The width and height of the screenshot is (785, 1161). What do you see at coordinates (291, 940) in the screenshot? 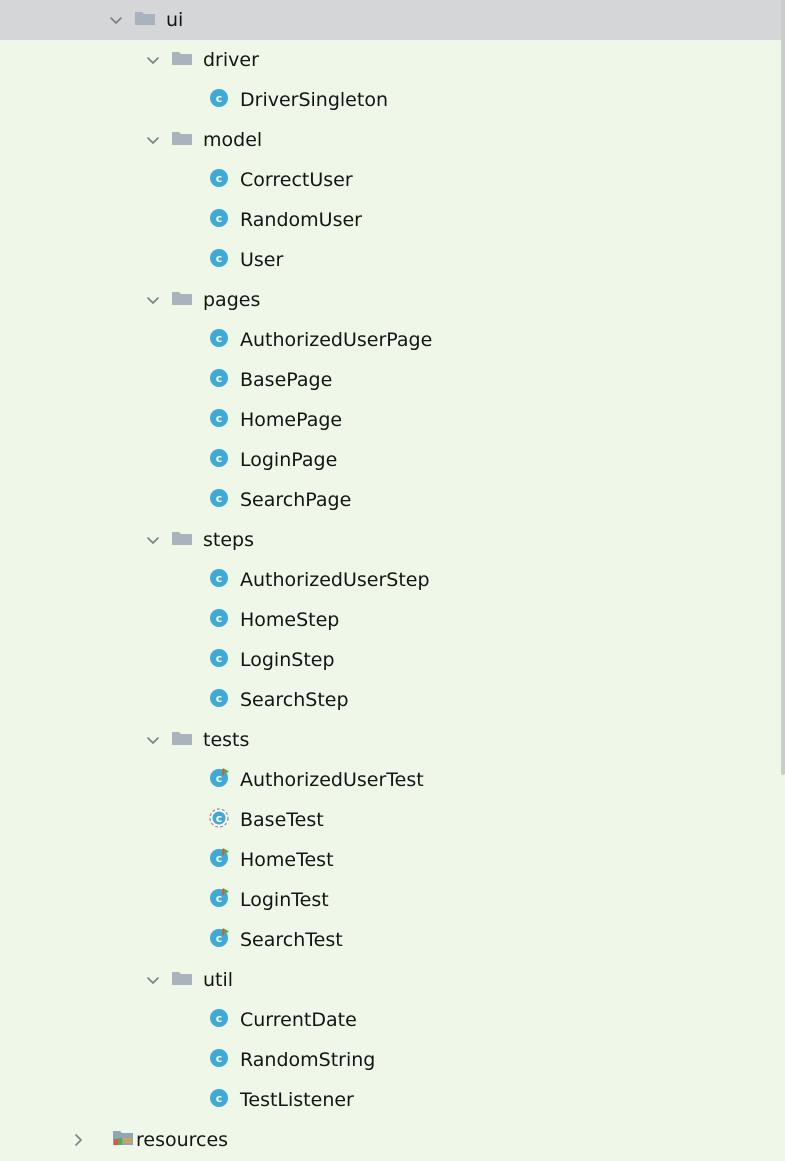
I see `tree-item-label: SearchTest` at bounding box center [291, 940].